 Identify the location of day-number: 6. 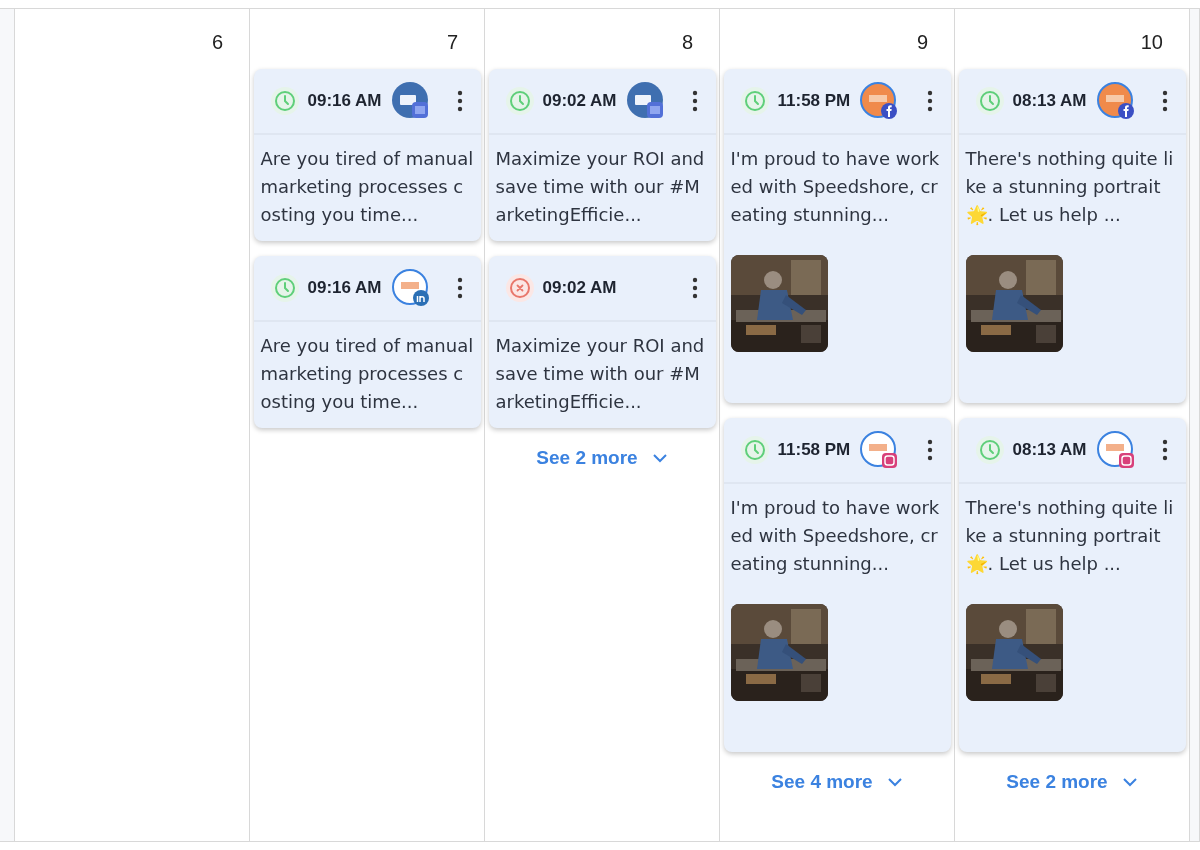
(217, 42).